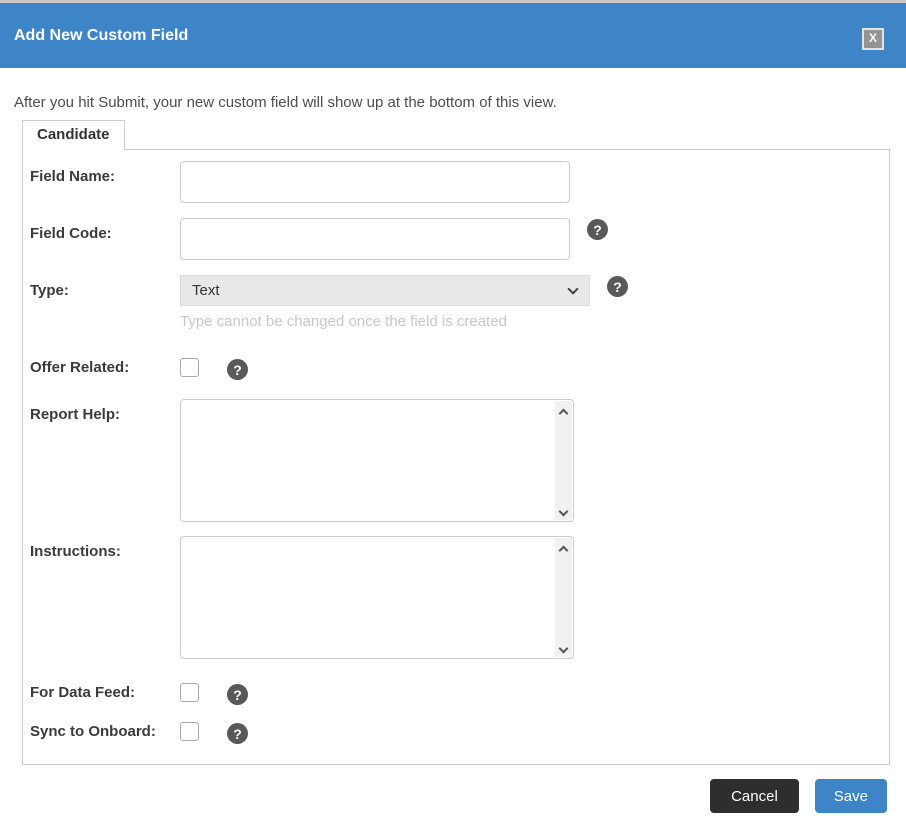 This screenshot has width=906, height=827. I want to click on offer-related-label: Offer Related:, so click(80, 367).